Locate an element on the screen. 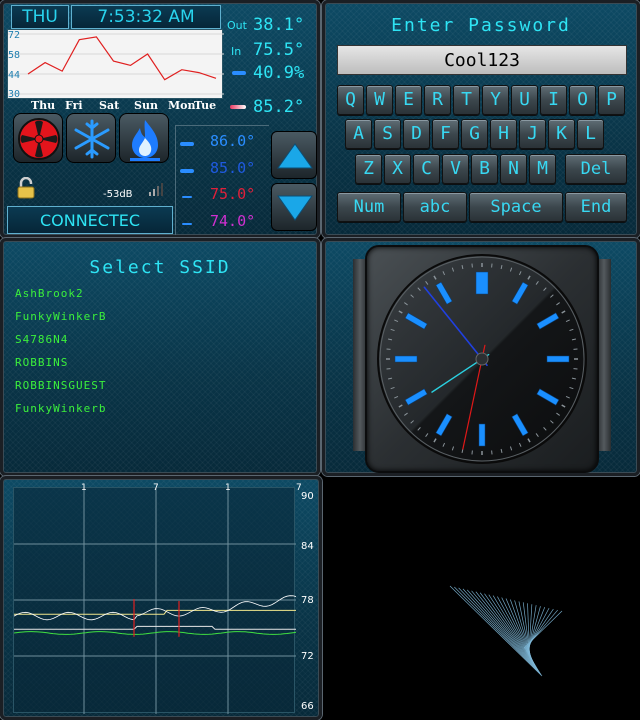 Image resolution: width=640 pixels, height=720 pixels. string-art-screensaver is located at coordinates (506, 631).